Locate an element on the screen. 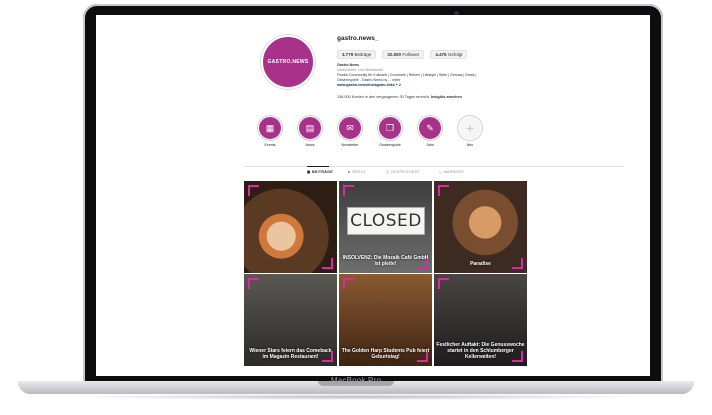  bio-link: www.gastro.news/instagram-links + 2 is located at coordinates (462, 85).